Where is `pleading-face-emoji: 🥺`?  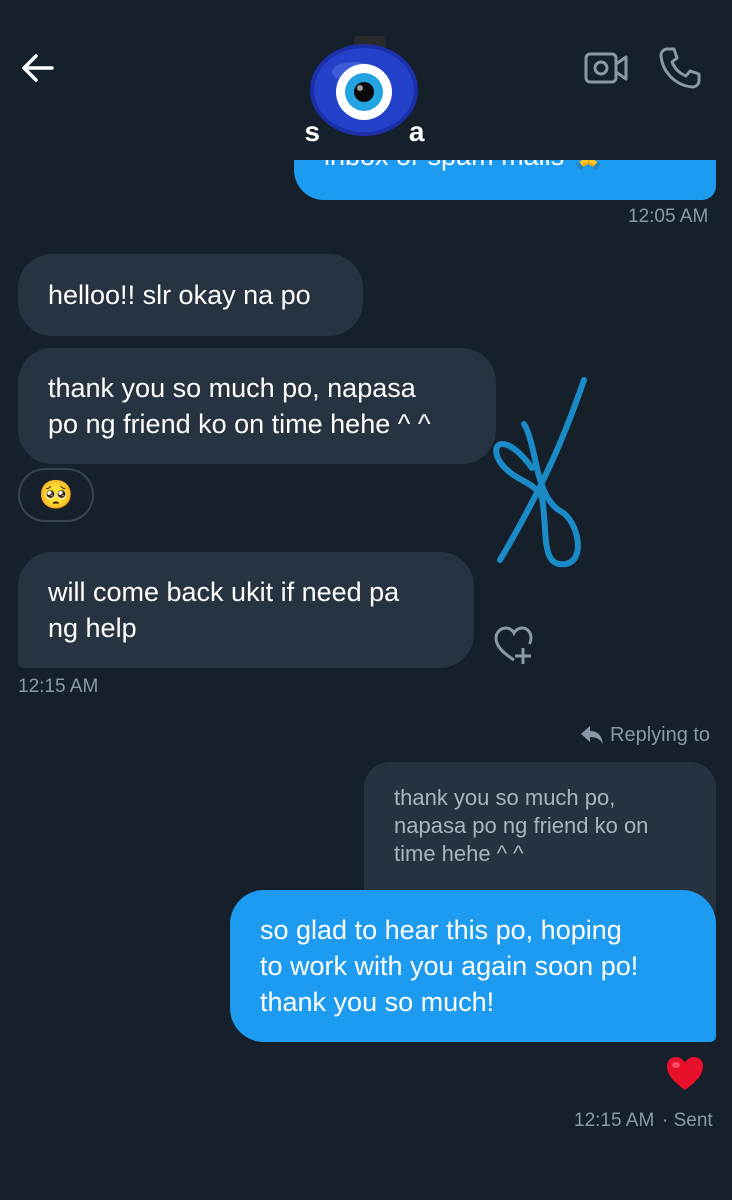 pleading-face-emoji: 🥺 is located at coordinates (56, 494).